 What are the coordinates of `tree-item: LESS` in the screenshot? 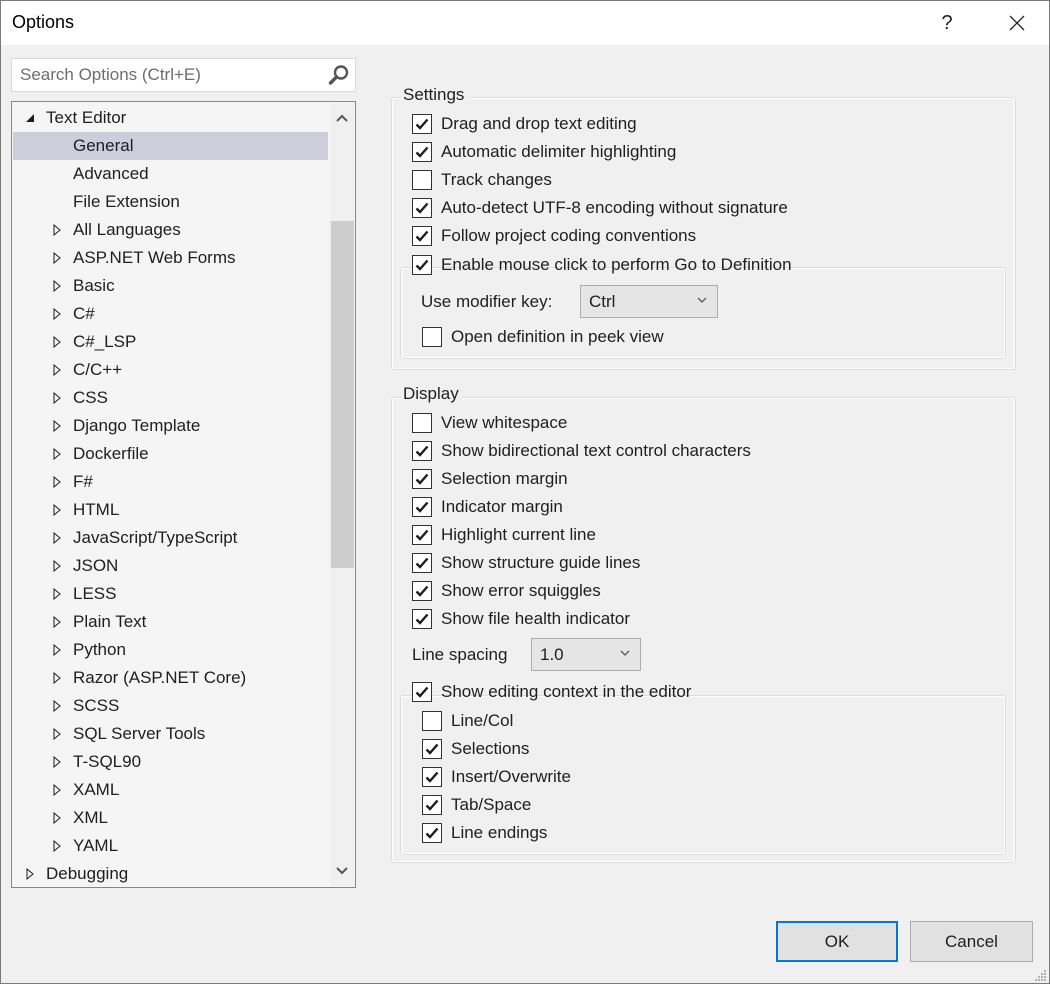 It's located at (170, 594).